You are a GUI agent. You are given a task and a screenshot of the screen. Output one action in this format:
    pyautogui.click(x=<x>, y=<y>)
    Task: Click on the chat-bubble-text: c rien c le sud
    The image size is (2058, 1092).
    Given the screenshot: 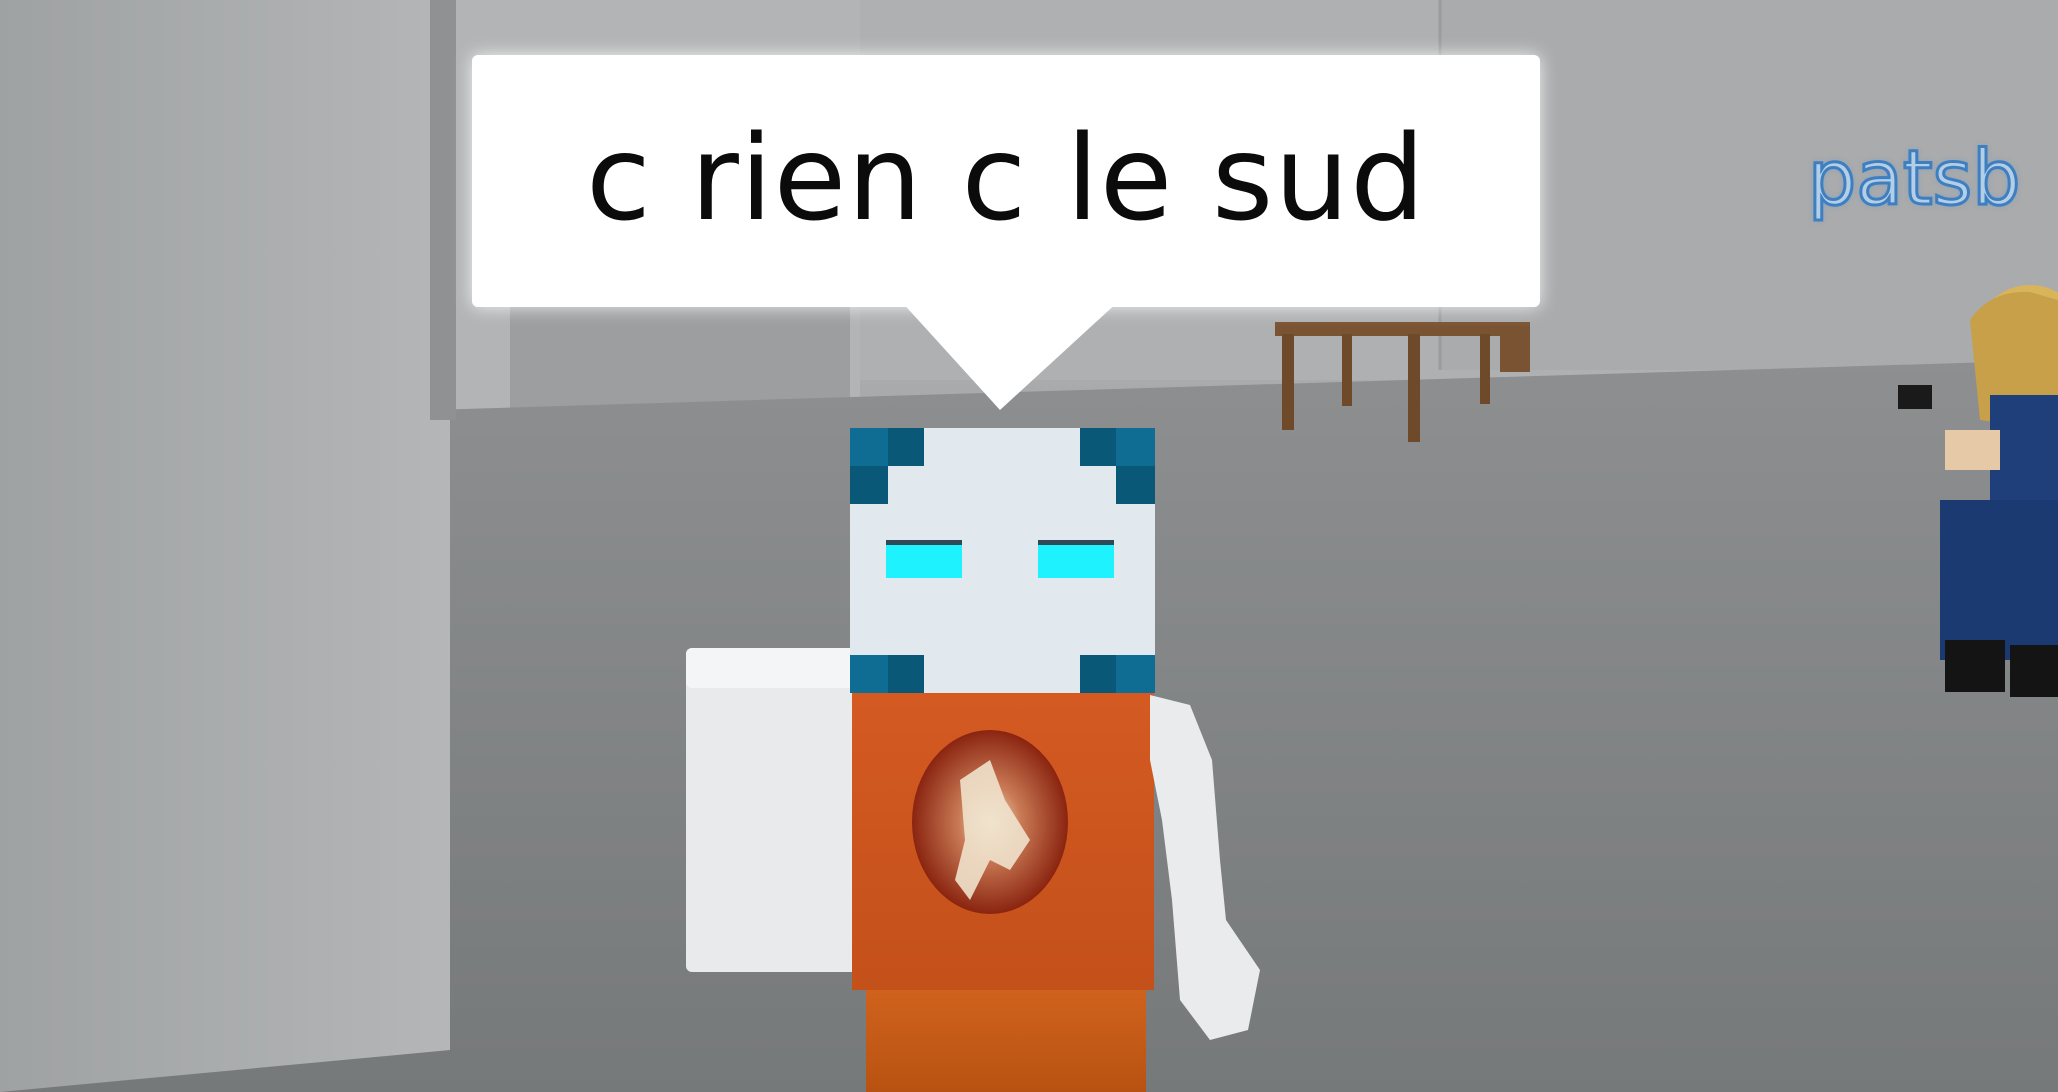 What is the action you would take?
    pyautogui.click(x=1006, y=178)
    